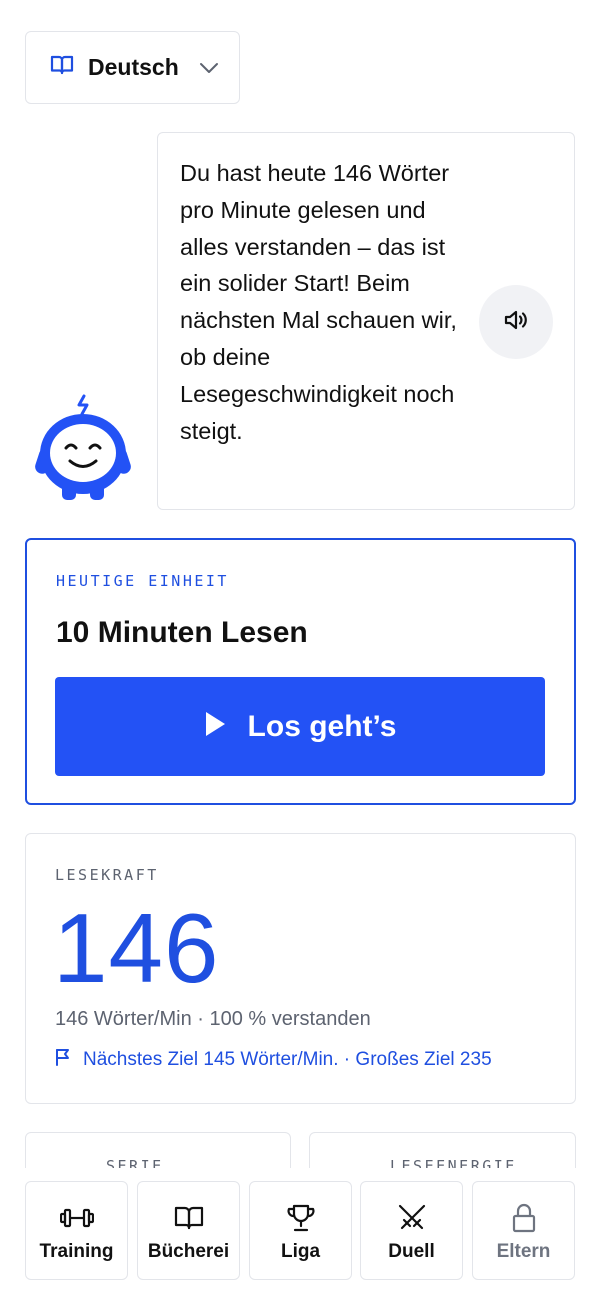  I want to click on nav-item-library: Bücherei, so click(188, 1230).